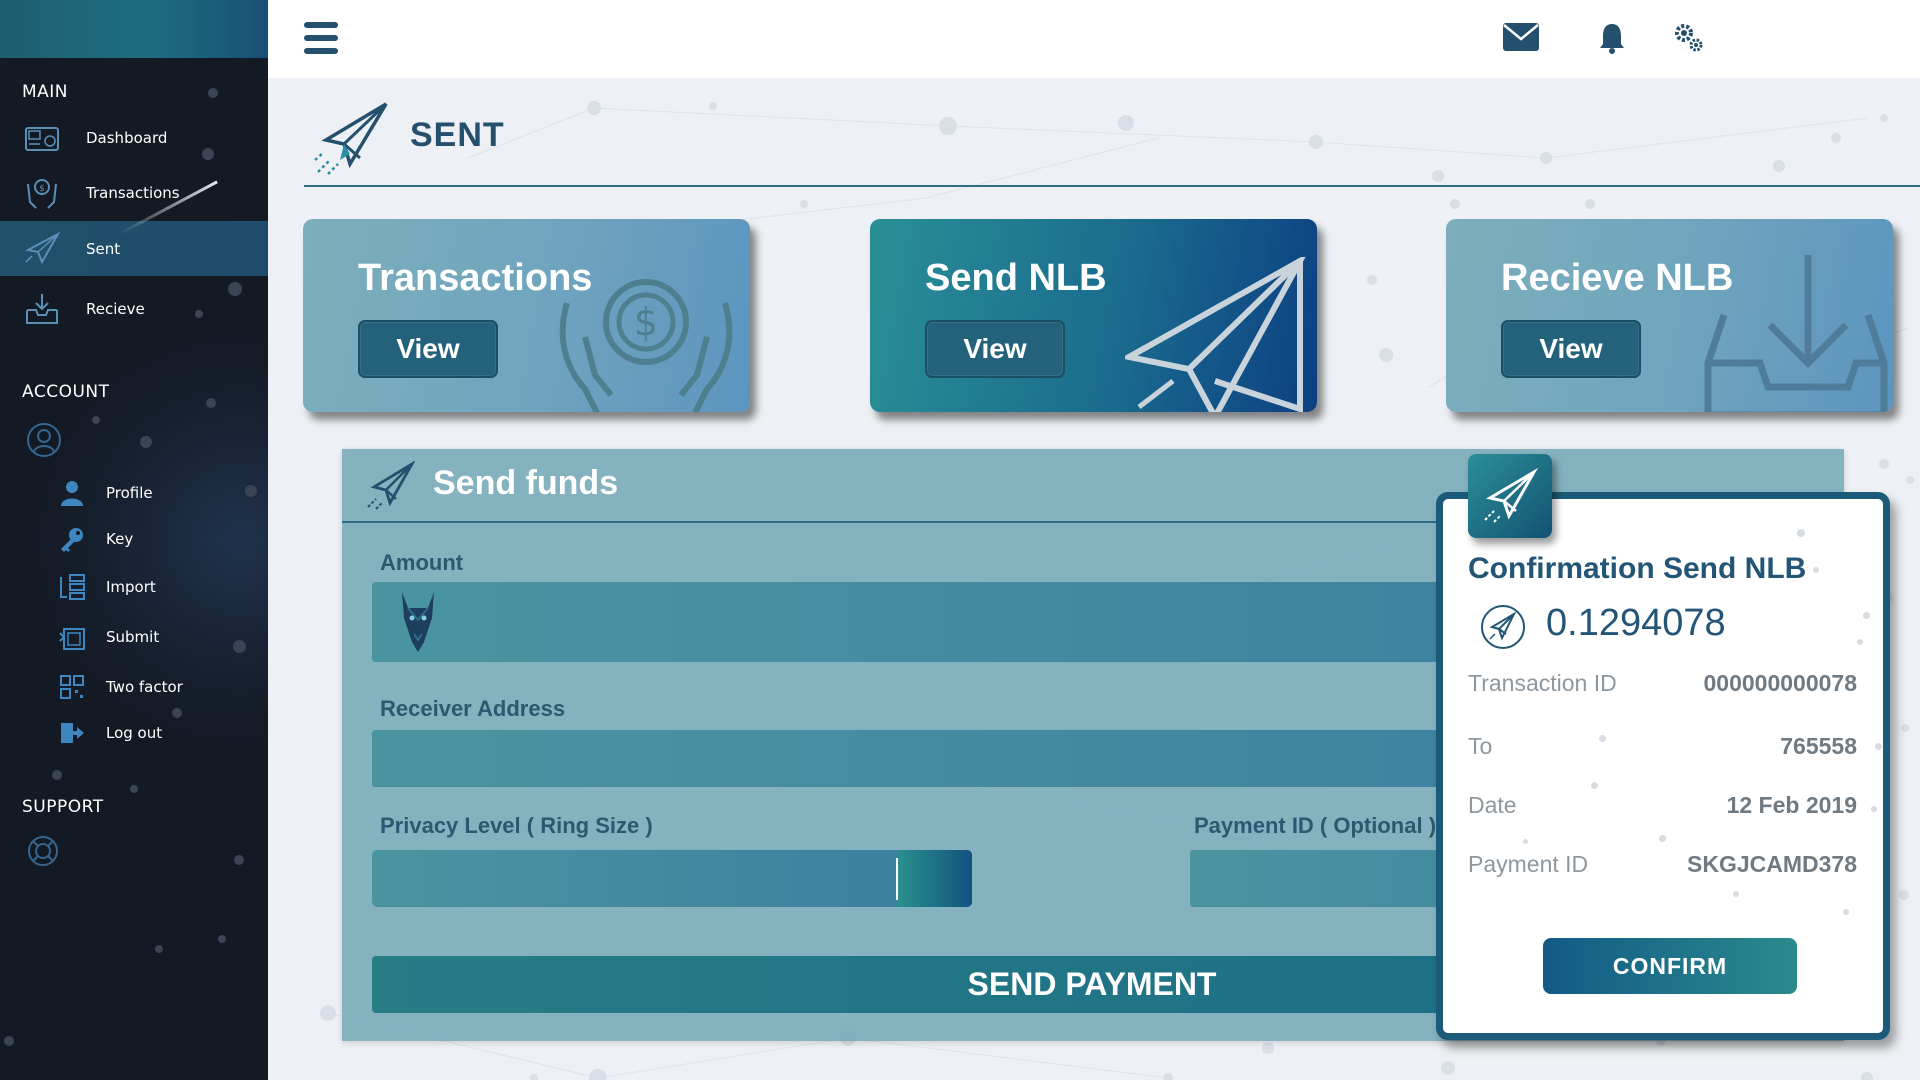 The width and height of the screenshot is (1920, 1080). What do you see at coordinates (428, 349) in the screenshot?
I see `view-transactions-button: View` at bounding box center [428, 349].